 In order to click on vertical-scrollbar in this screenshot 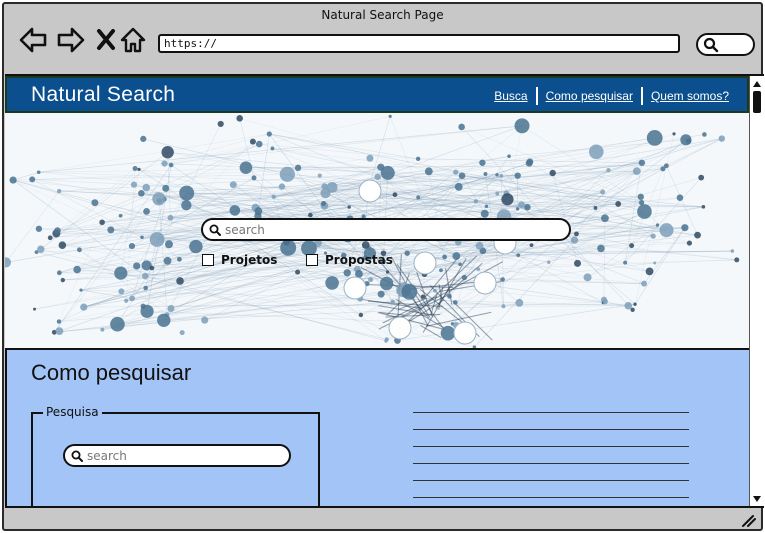, I will do `click(756, 291)`.